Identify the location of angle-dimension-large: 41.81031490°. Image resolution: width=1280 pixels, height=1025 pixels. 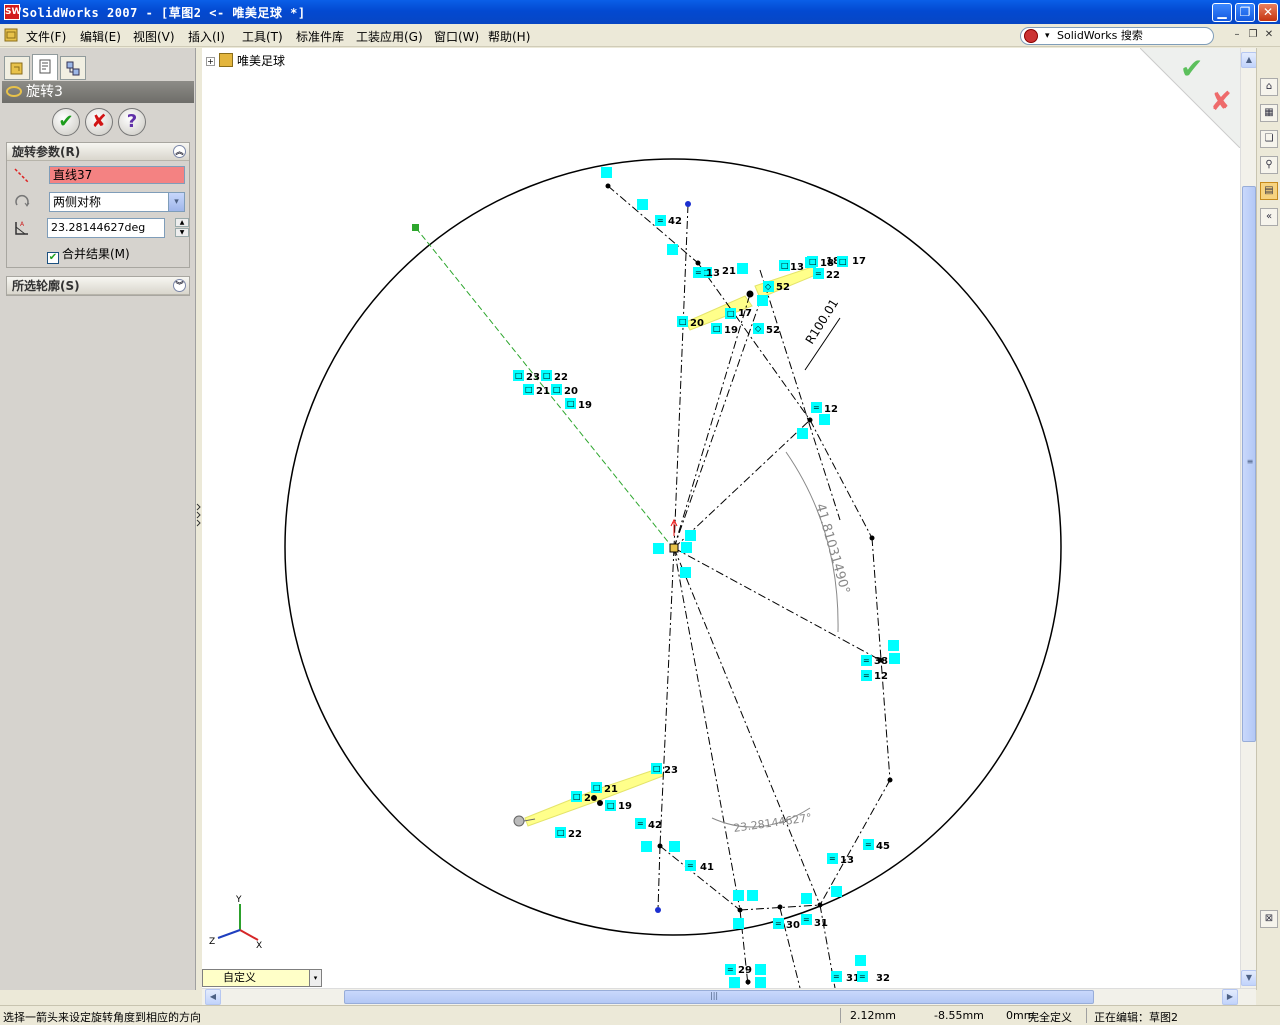
(832, 549).